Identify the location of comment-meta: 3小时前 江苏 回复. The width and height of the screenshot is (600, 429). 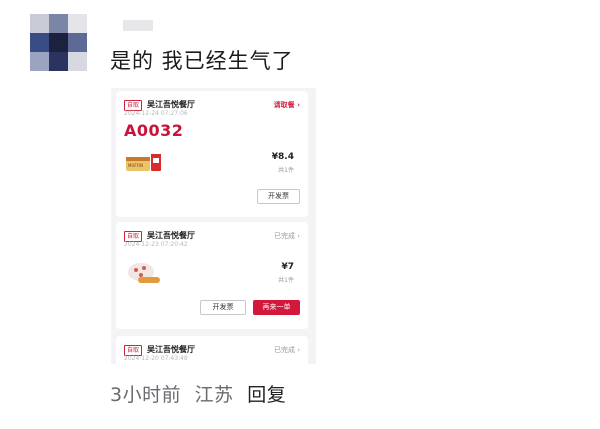
(201, 393).